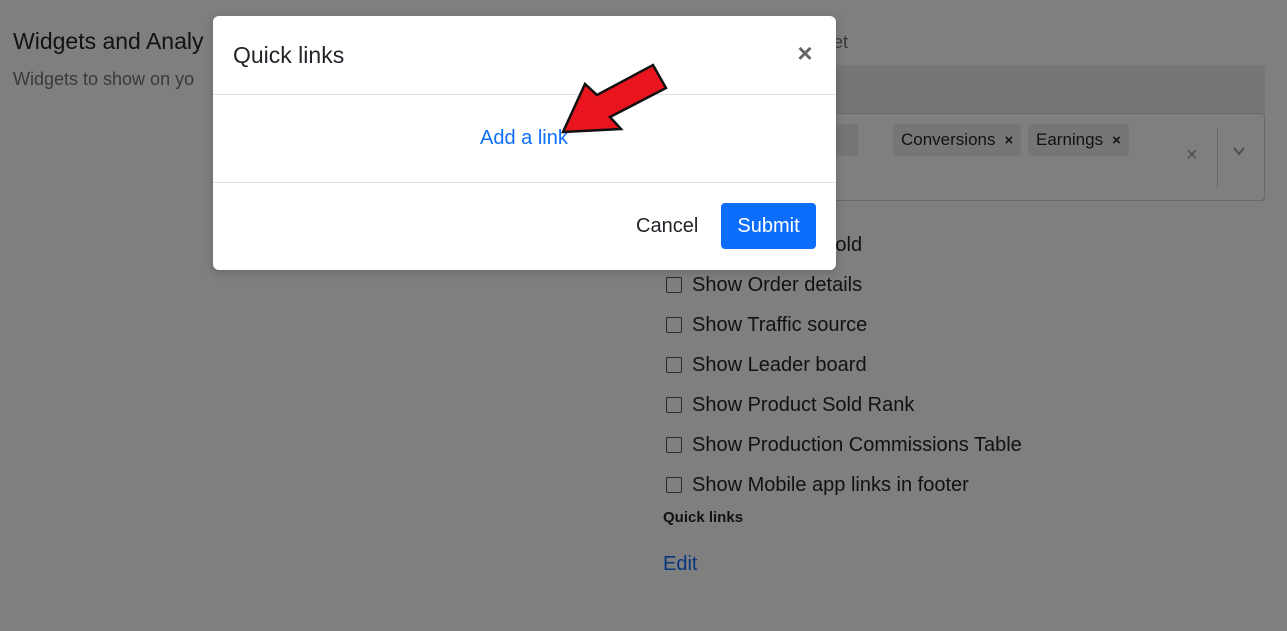  Describe the element at coordinates (768, 226) in the screenshot. I see `submit-button: Submit` at that location.